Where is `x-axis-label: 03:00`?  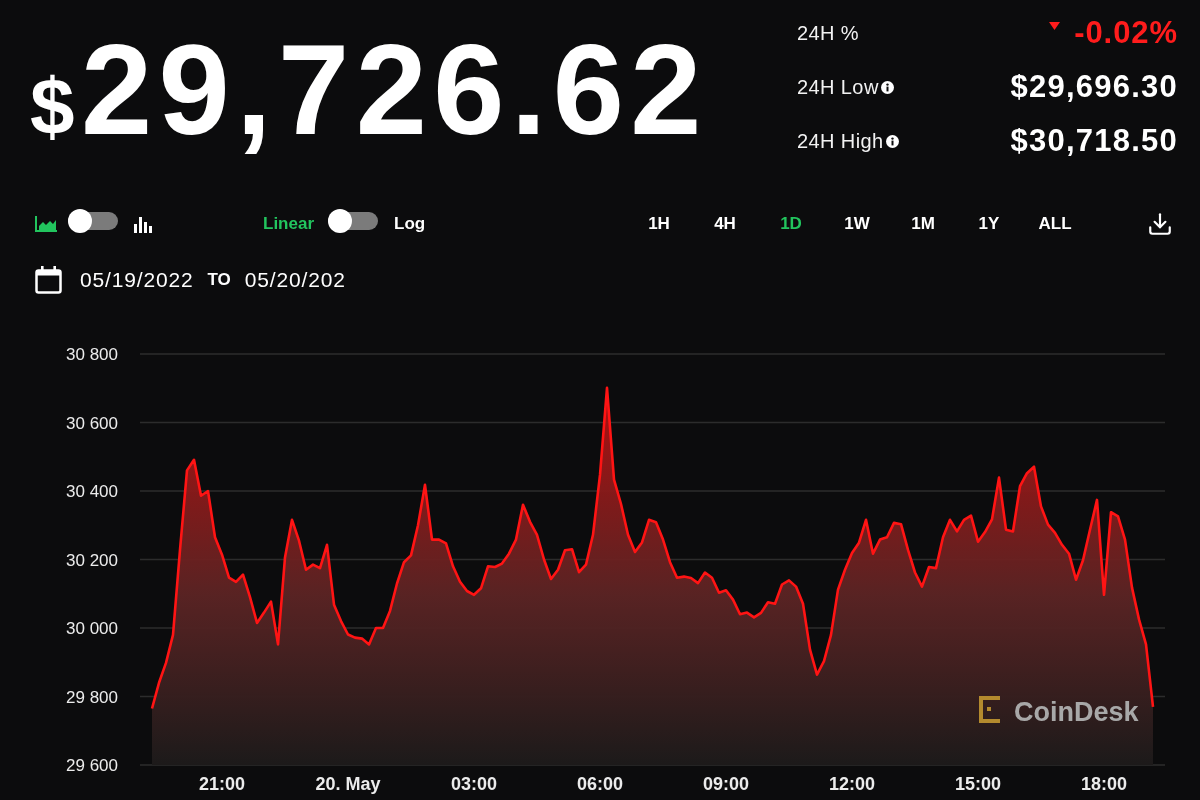
x-axis-label: 03:00 is located at coordinates (474, 784).